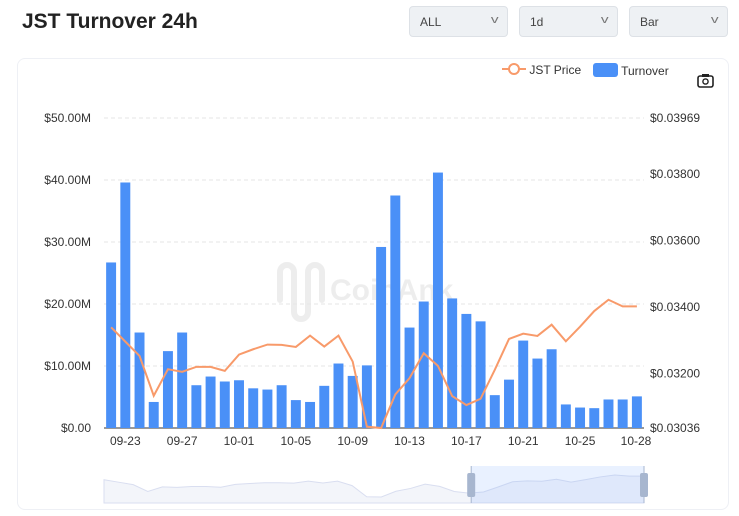 The image size is (739, 516). I want to click on y-left-tick-label: $0.00, so click(76, 428).